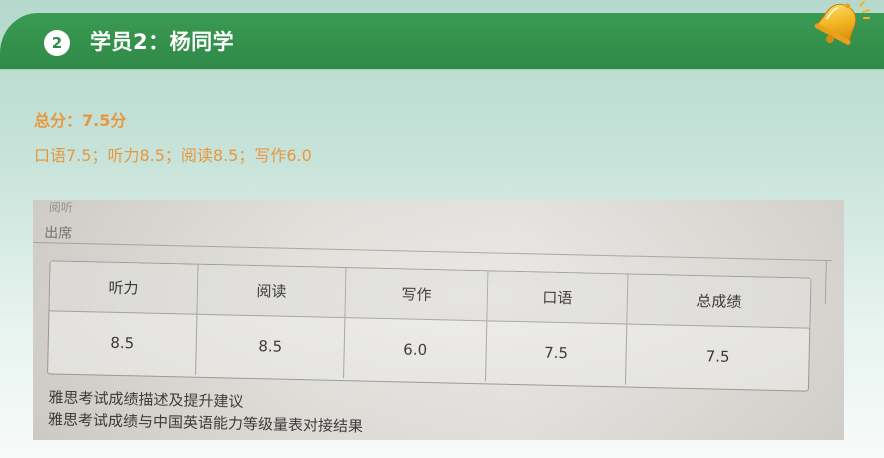  I want to click on bell-icon, so click(842, 23).